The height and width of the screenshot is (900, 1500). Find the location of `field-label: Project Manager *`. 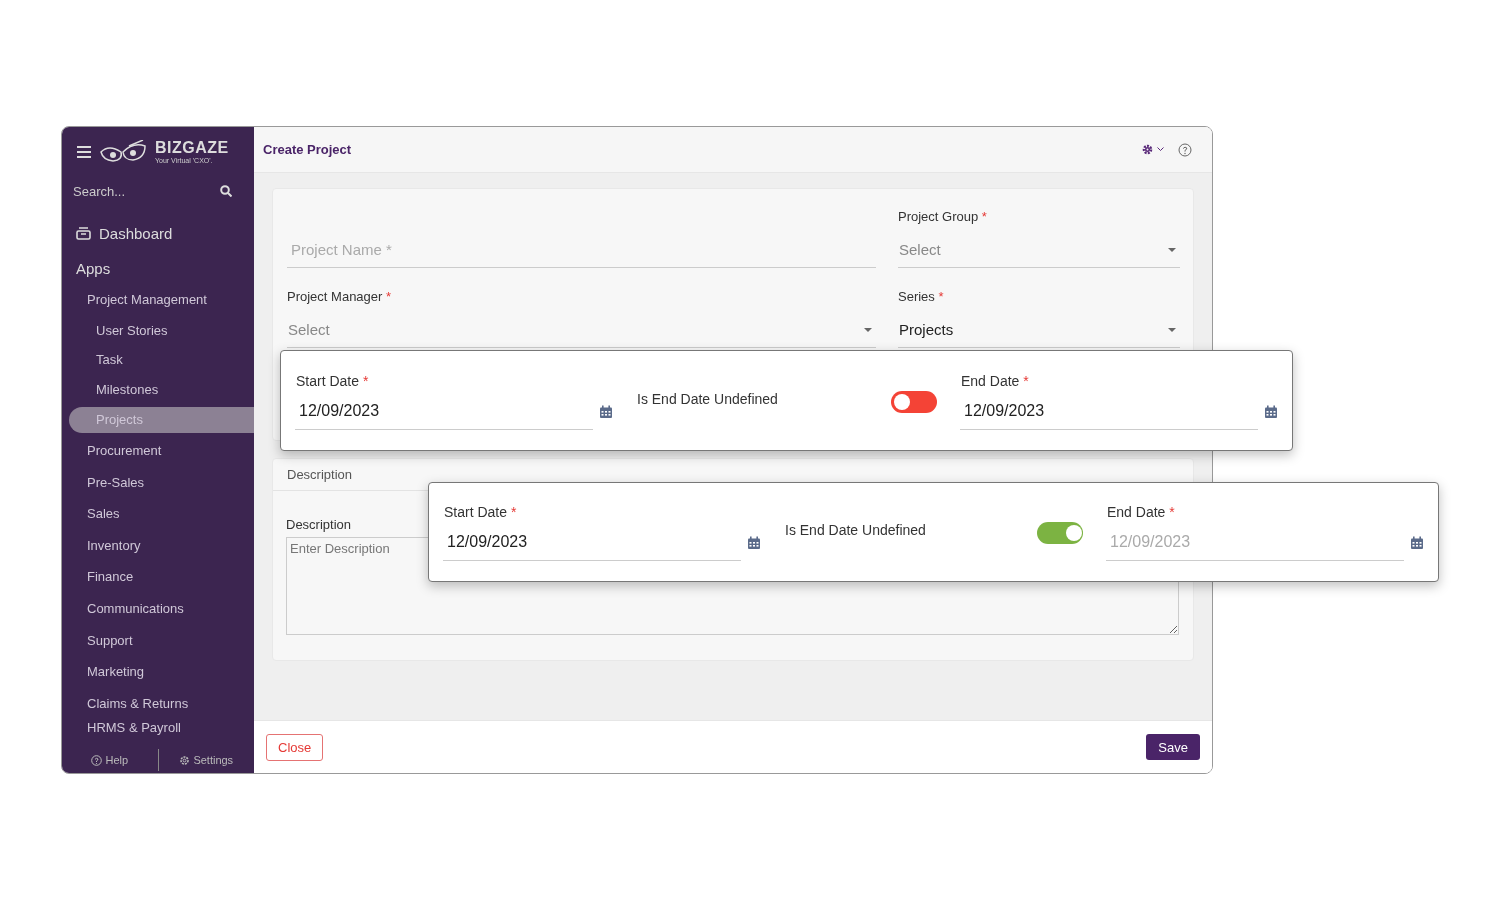

field-label: Project Manager * is located at coordinates (340, 297).